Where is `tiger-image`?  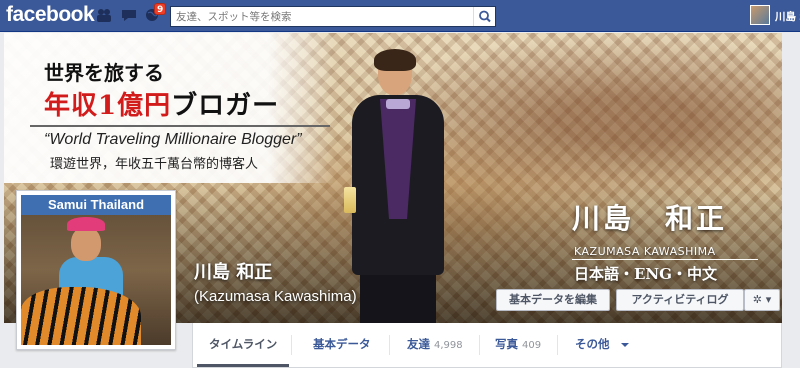 tiger-image is located at coordinates (81, 316).